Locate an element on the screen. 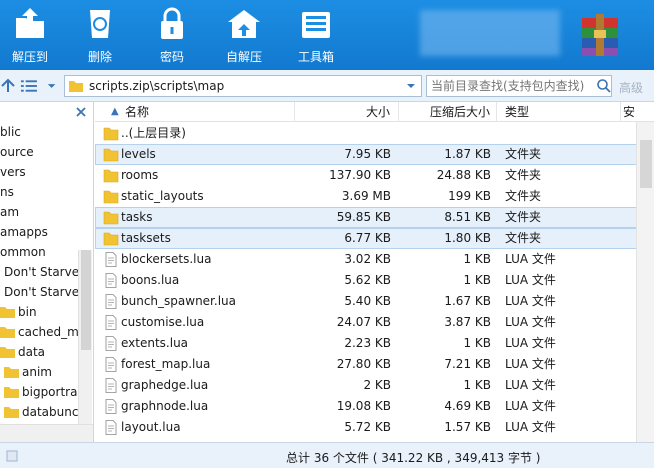 The width and height of the screenshot is (654, 468). column-header: ▲ 名称 大小 压缩后大小 类型 安 is located at coordinates (374, 112).